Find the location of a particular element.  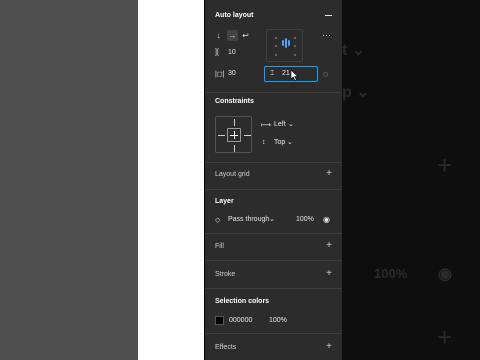

active-input-value: 21 is located at coordinates (286, 73).